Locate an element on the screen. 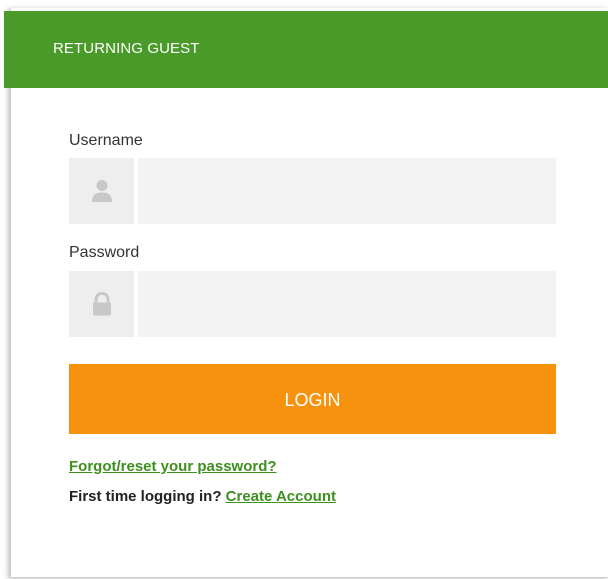 The width and height of the screenshot is (608, 579). username-icon-box is located at coordinates (101, 191).